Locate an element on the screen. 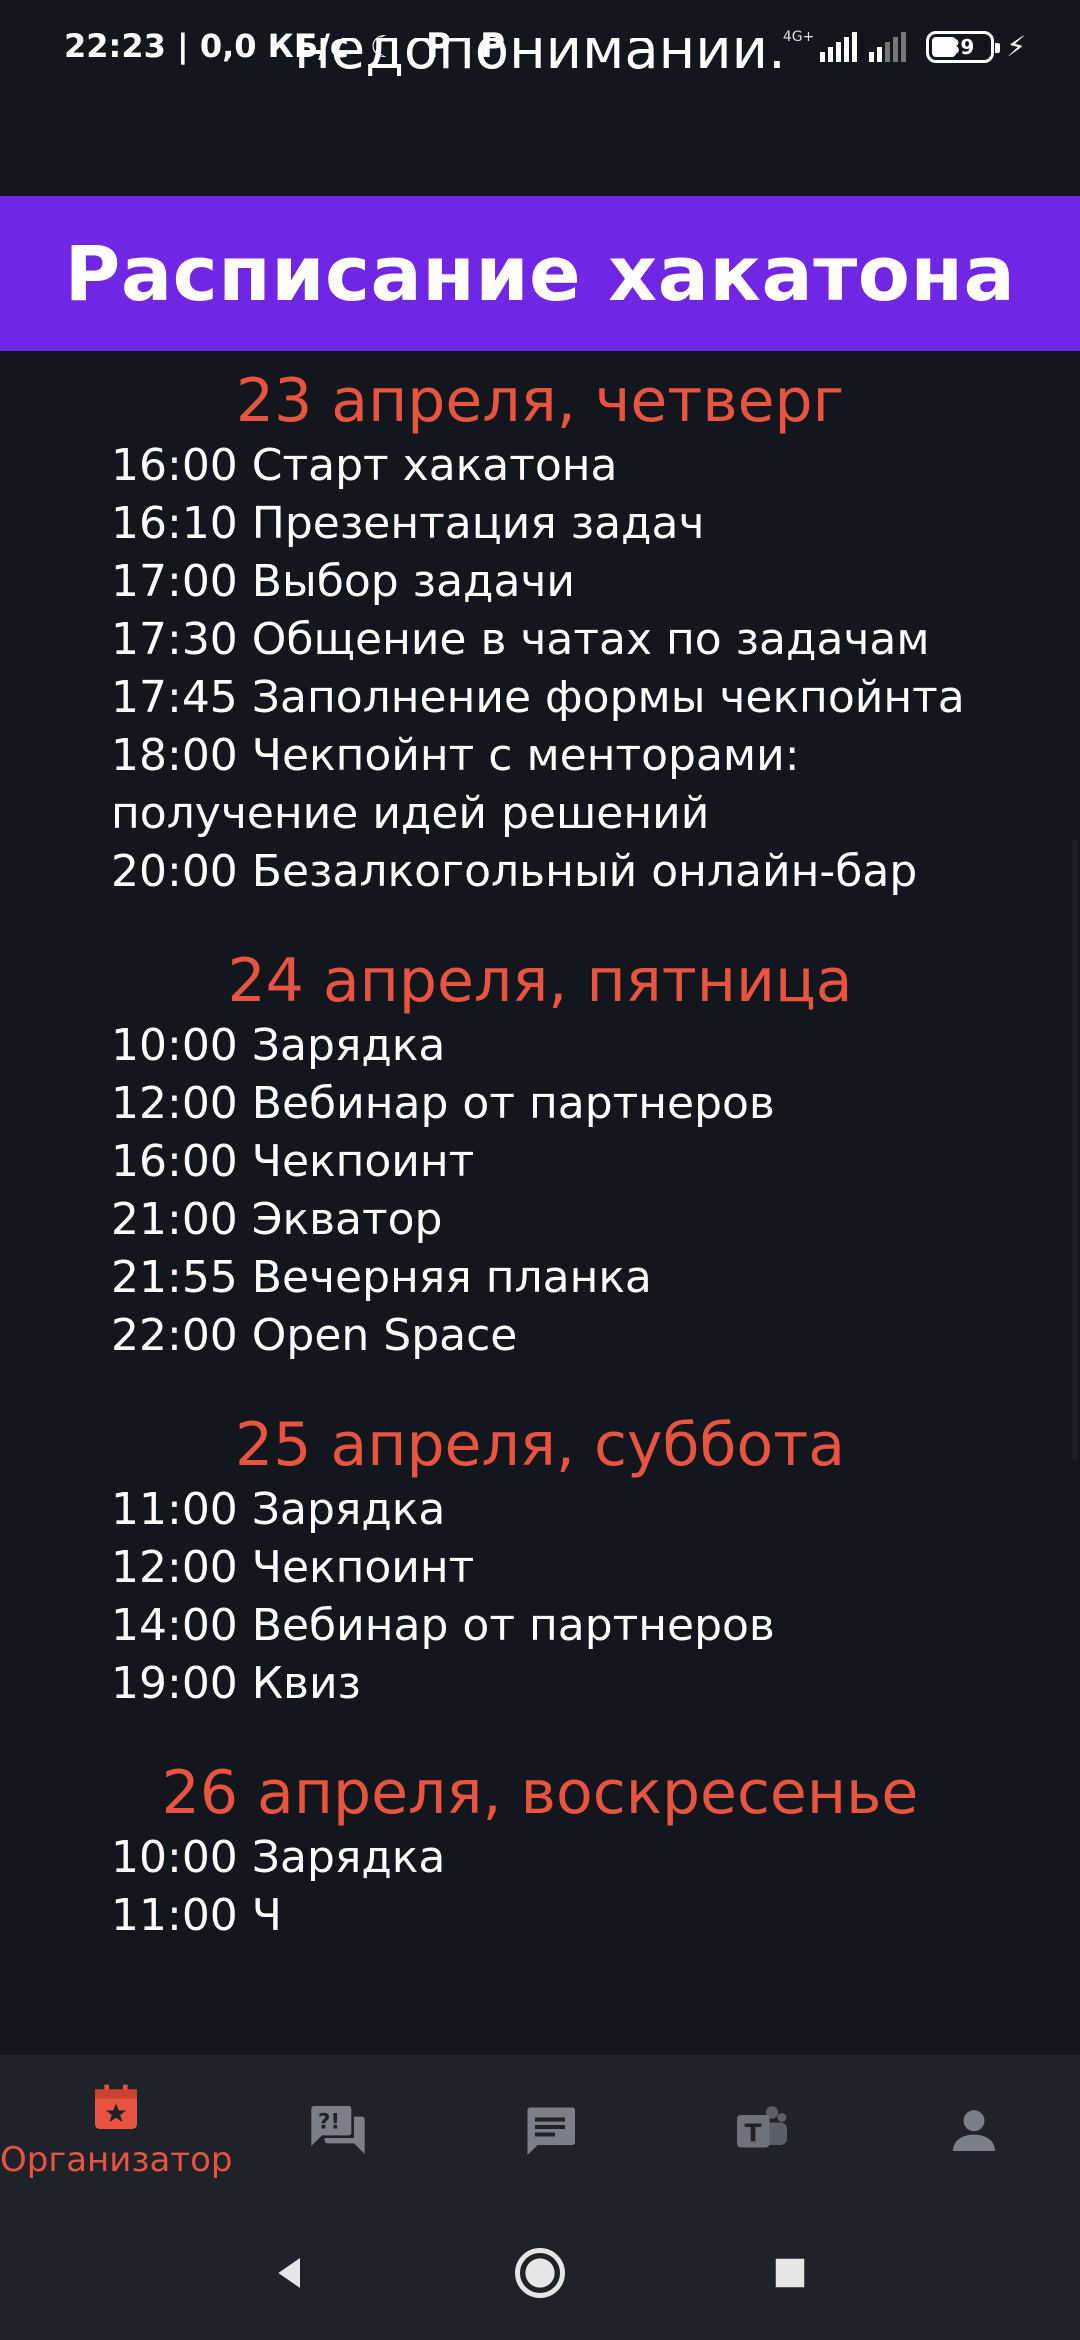 The width and height of the screenshot is (1080, 2340). home-icon is located at coordinates (540, 2272).